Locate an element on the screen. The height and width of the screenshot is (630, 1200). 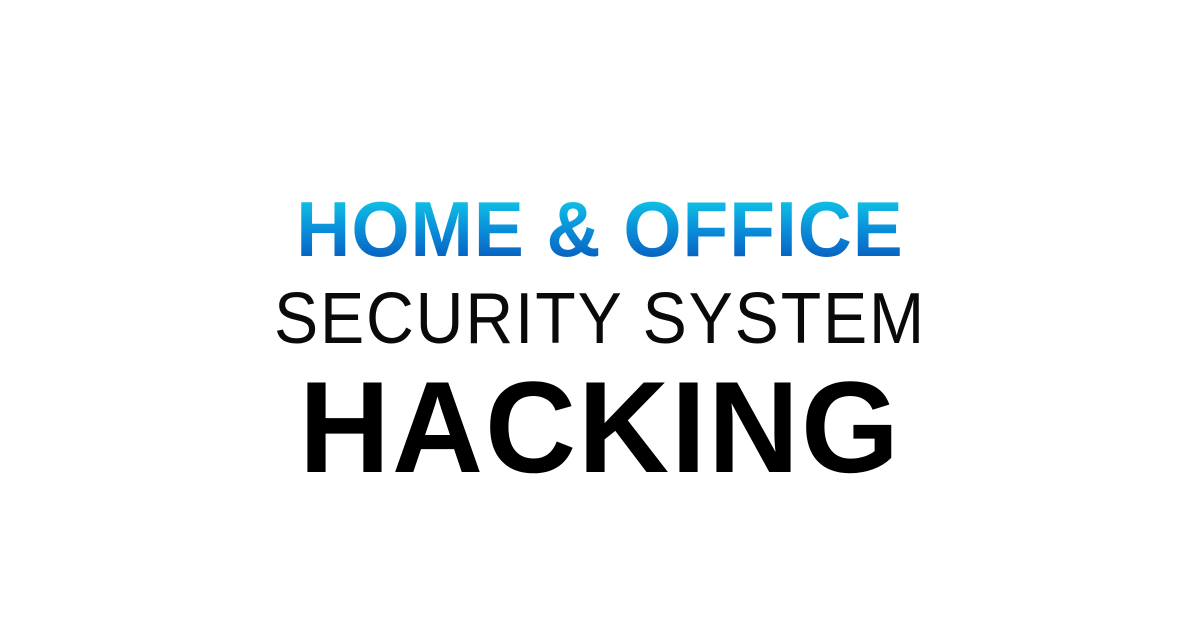
headline-line-hacking: HACKING is located at coordinates (600, 427).